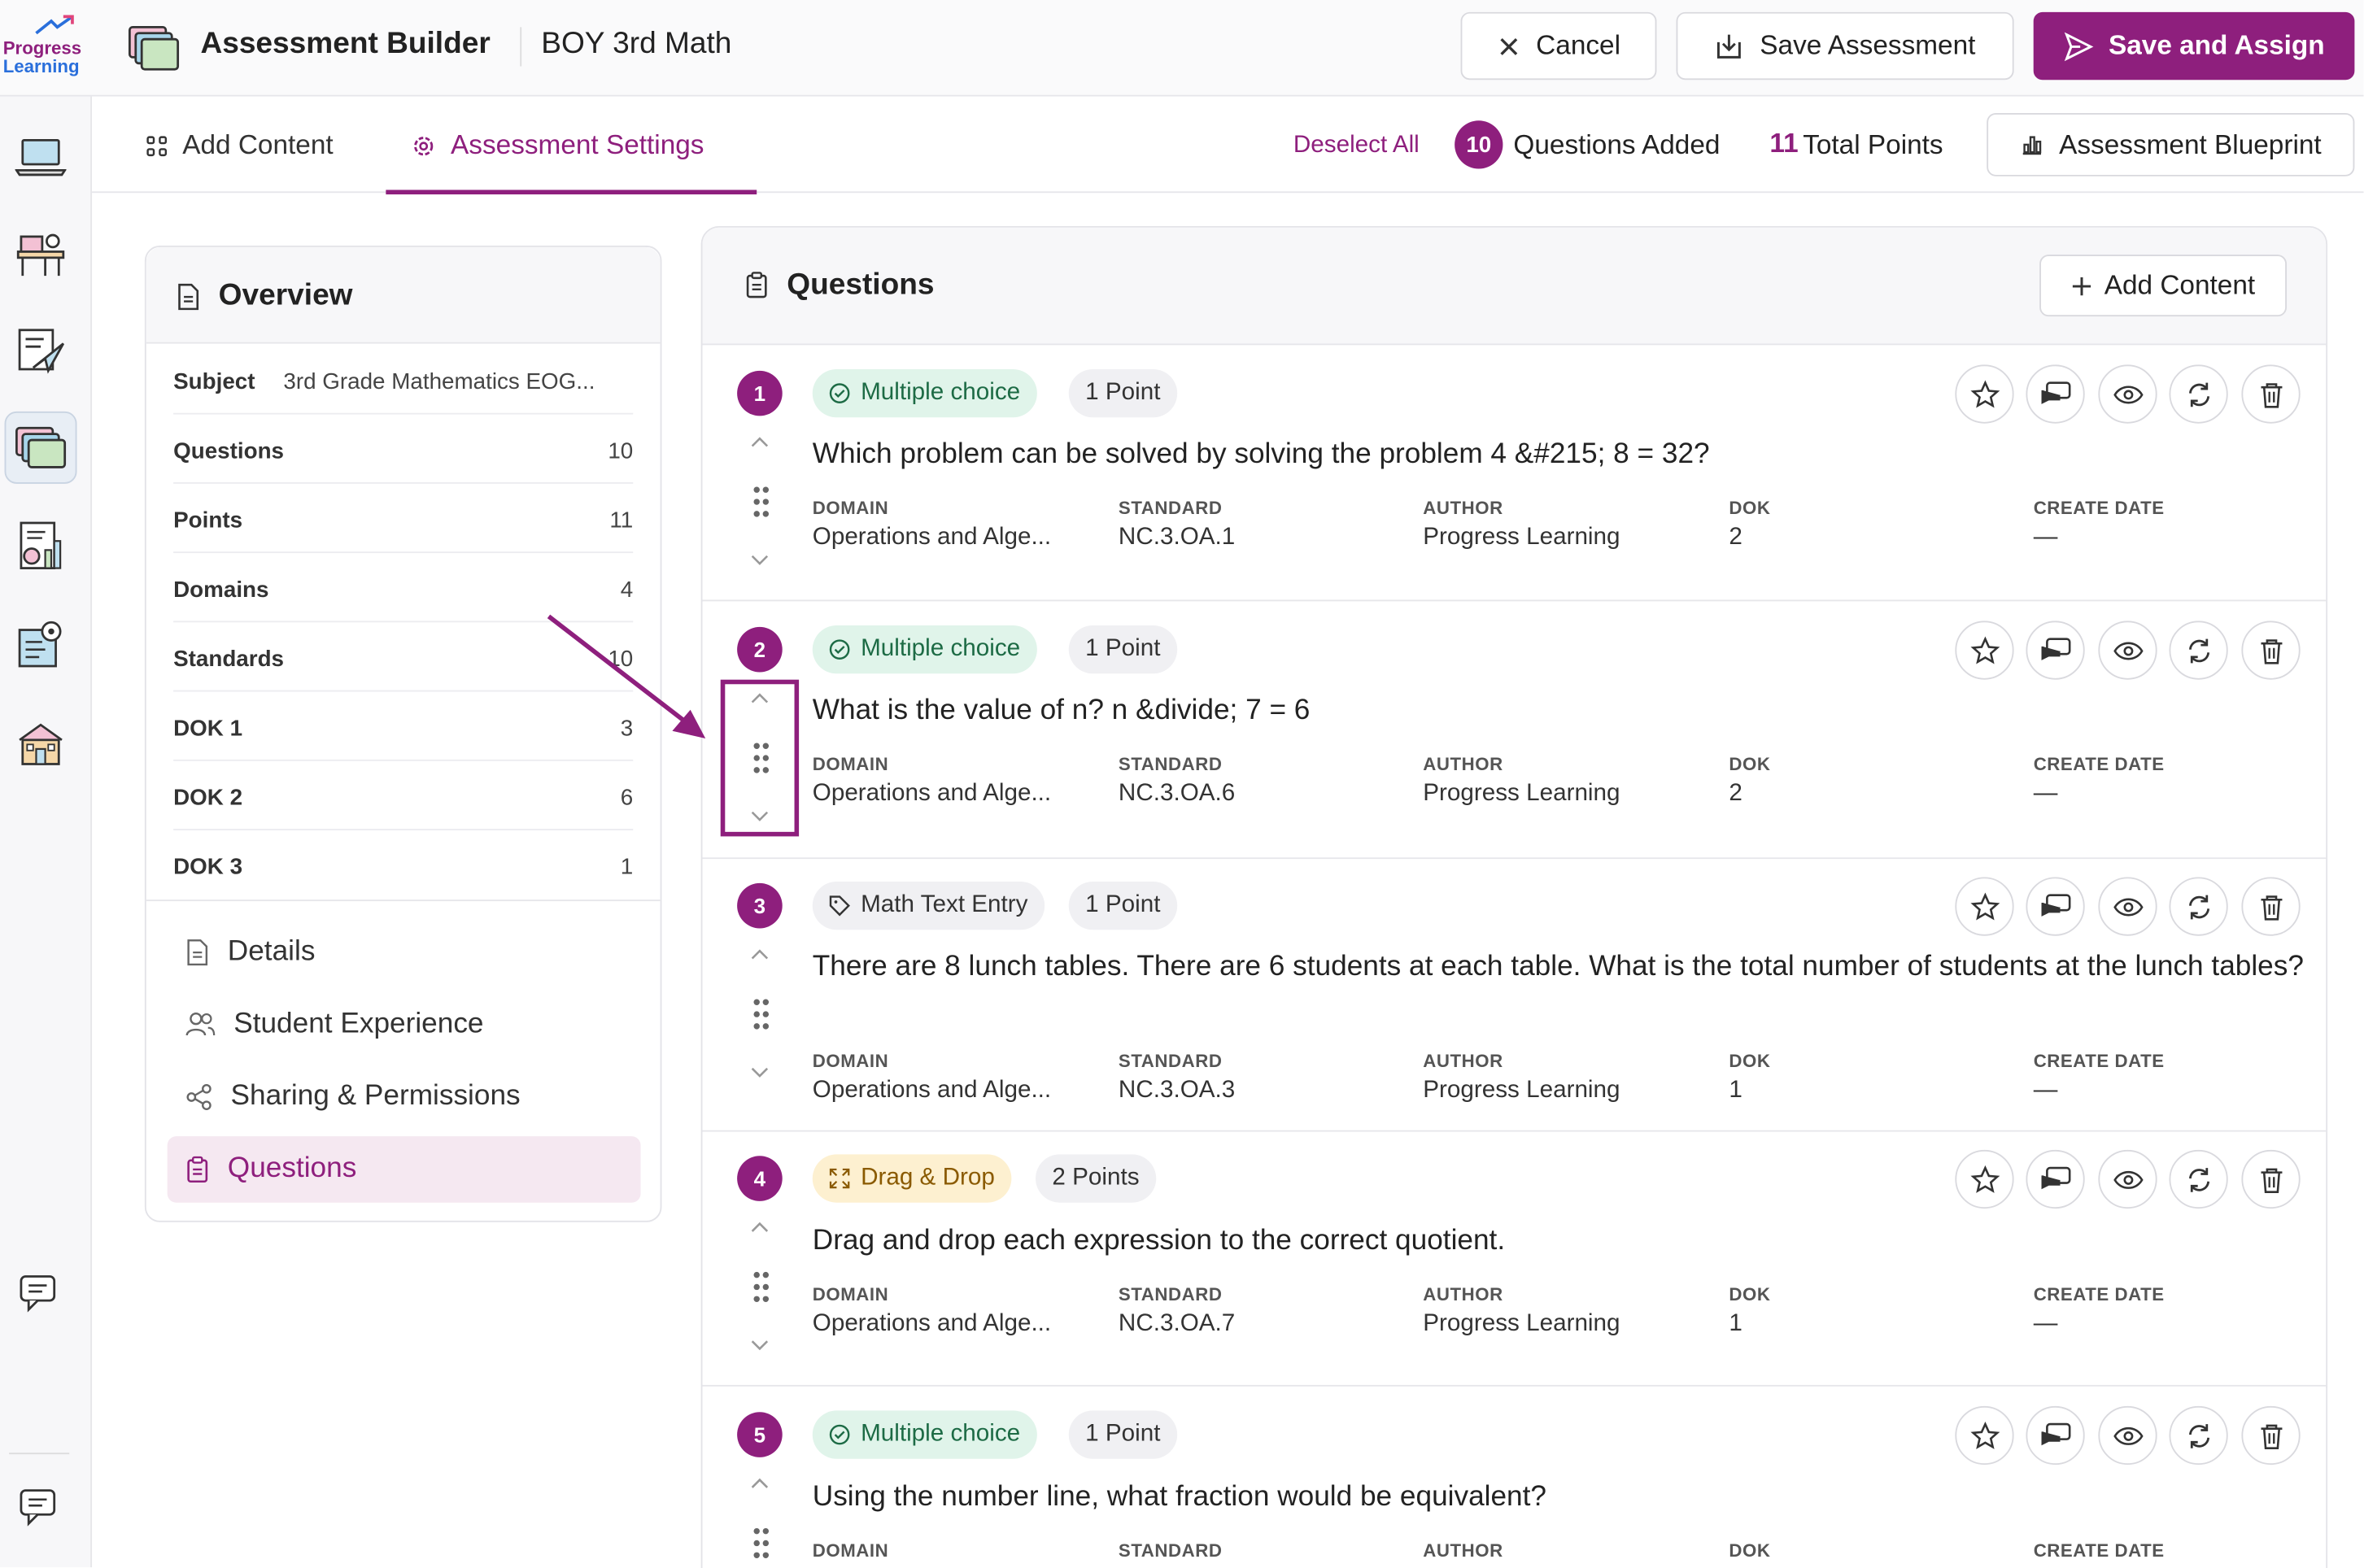 The width and height of the screenshot is (2364, 1568). What do you see at coordinates (1122, 393) in the screenshot?
I see `points-badge: 1 Point` at bounding box center [1122, 393].